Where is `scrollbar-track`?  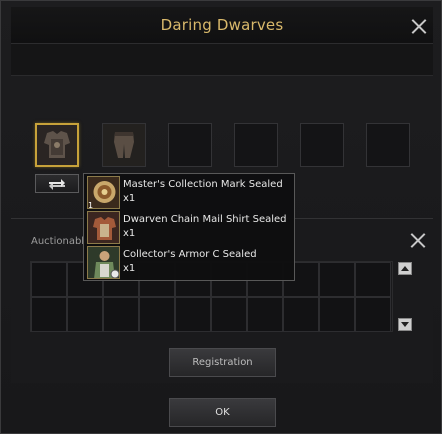
scrollbar-track is located at coordinates (405, 297).